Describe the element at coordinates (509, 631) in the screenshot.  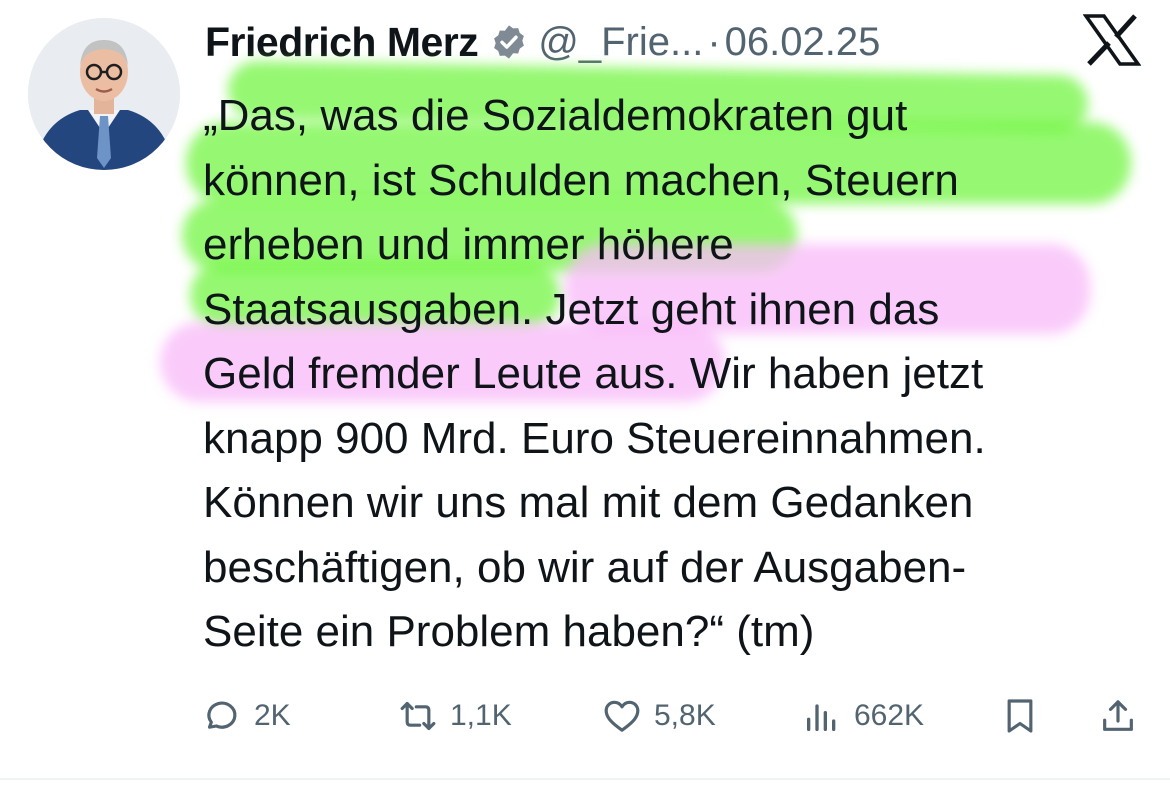
I see `post-text-line: Seite ein Problem haben?“ (tm)` at that location.